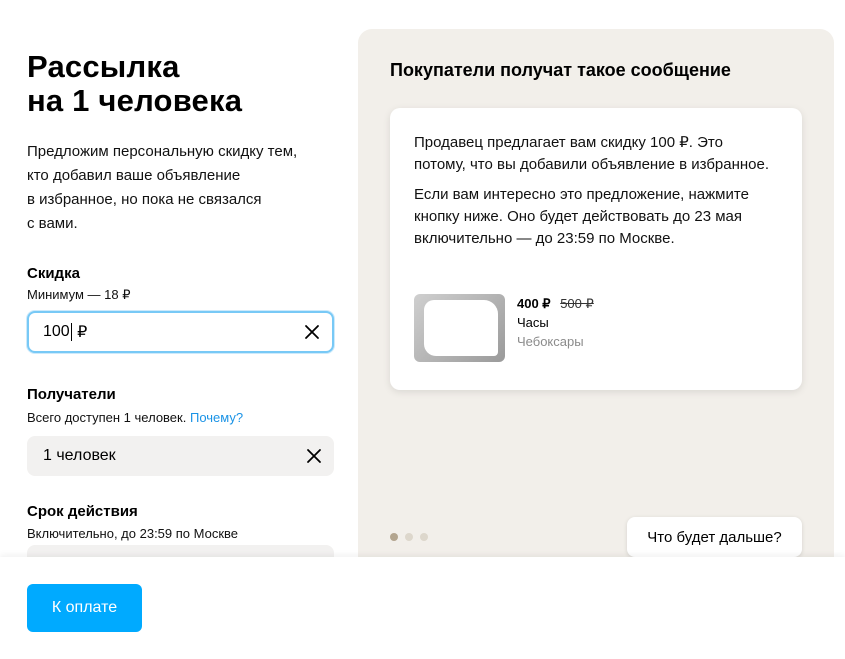  What do you see at coordinates (555, 303) in the screenshot?
I see `product-price-row: 400 ₽ 500 ₽` at bounding box center [555, 303].